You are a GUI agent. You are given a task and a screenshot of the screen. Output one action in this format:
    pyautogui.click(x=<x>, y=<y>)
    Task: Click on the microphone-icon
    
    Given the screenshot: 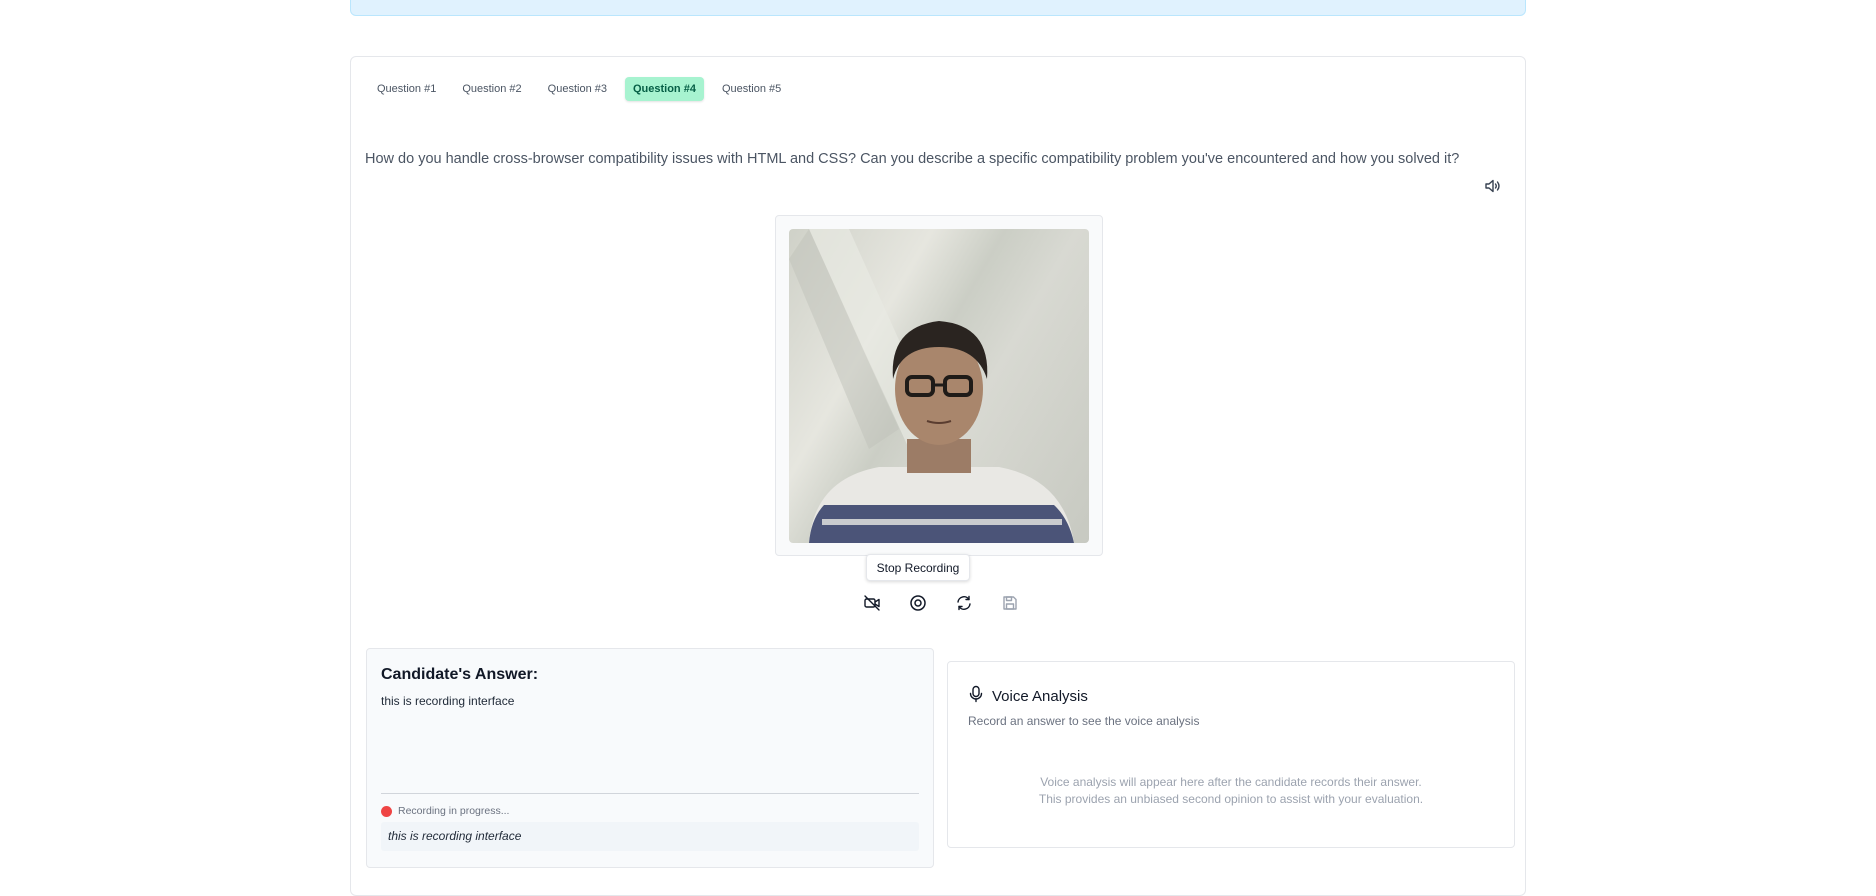 What is the action you would take?
    pyautogui.click(x=976, y=696)
    